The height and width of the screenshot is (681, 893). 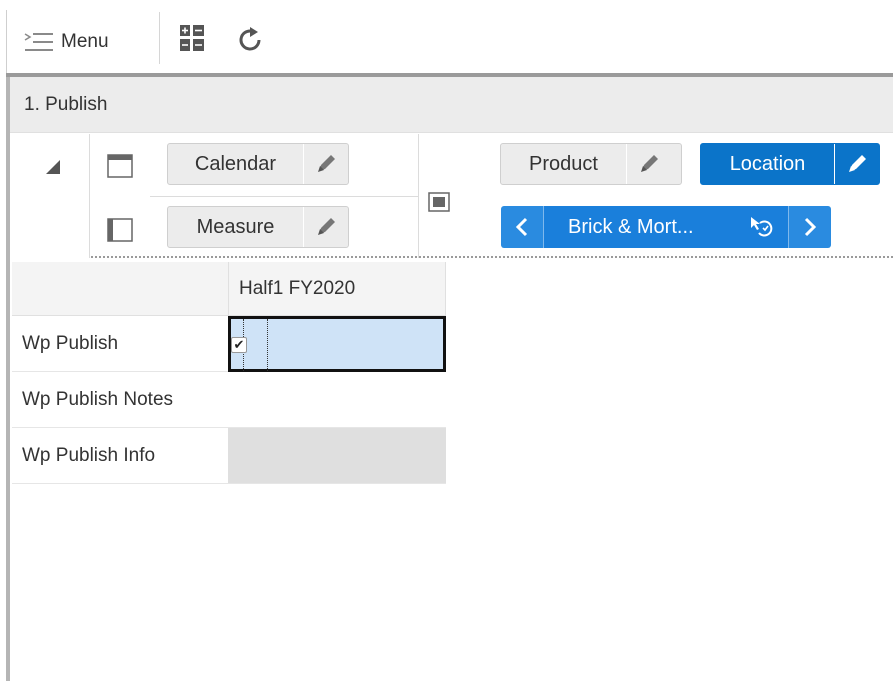 I want to click on measure-tile-label: Measure, so click(x=236, y=227).